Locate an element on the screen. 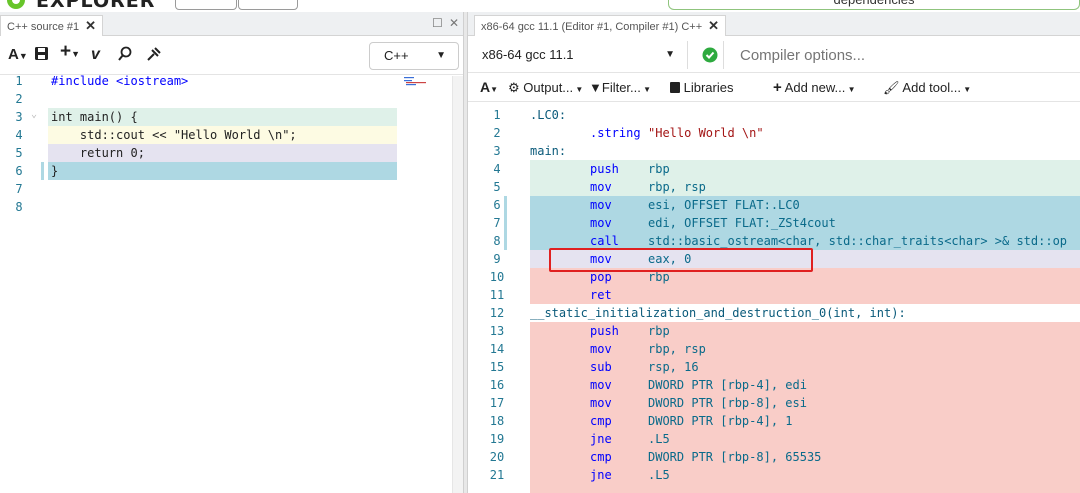 Image resolution: width=1080 pixels, height=493 pixels. code-line: } is located at coordinates (55, 171).